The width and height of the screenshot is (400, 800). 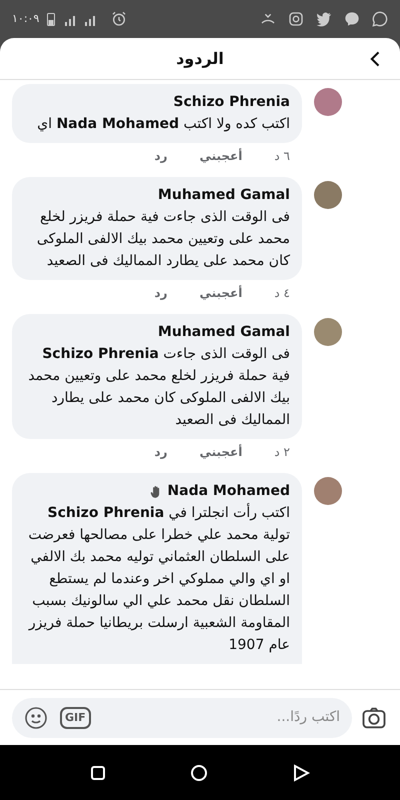 I want to click on camera-app-icon, so click(x=296, y=19).